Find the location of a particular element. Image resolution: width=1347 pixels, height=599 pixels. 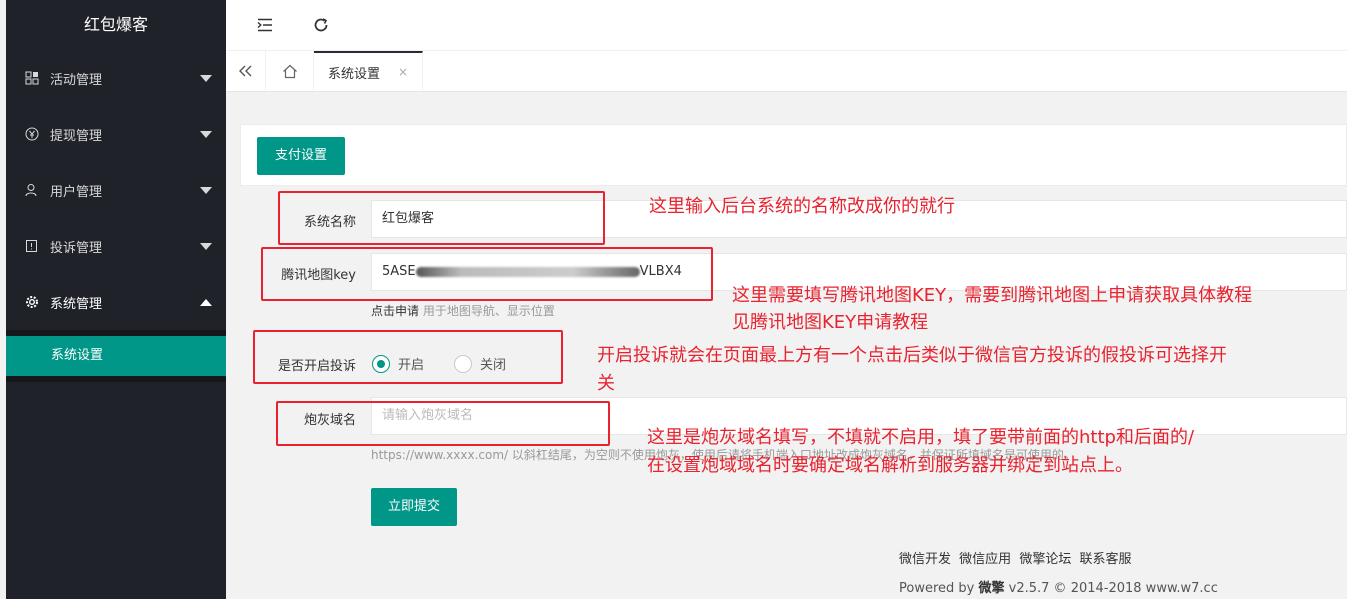

sidebar-subnav: 系统设置 is located at coordinates (116, 356).